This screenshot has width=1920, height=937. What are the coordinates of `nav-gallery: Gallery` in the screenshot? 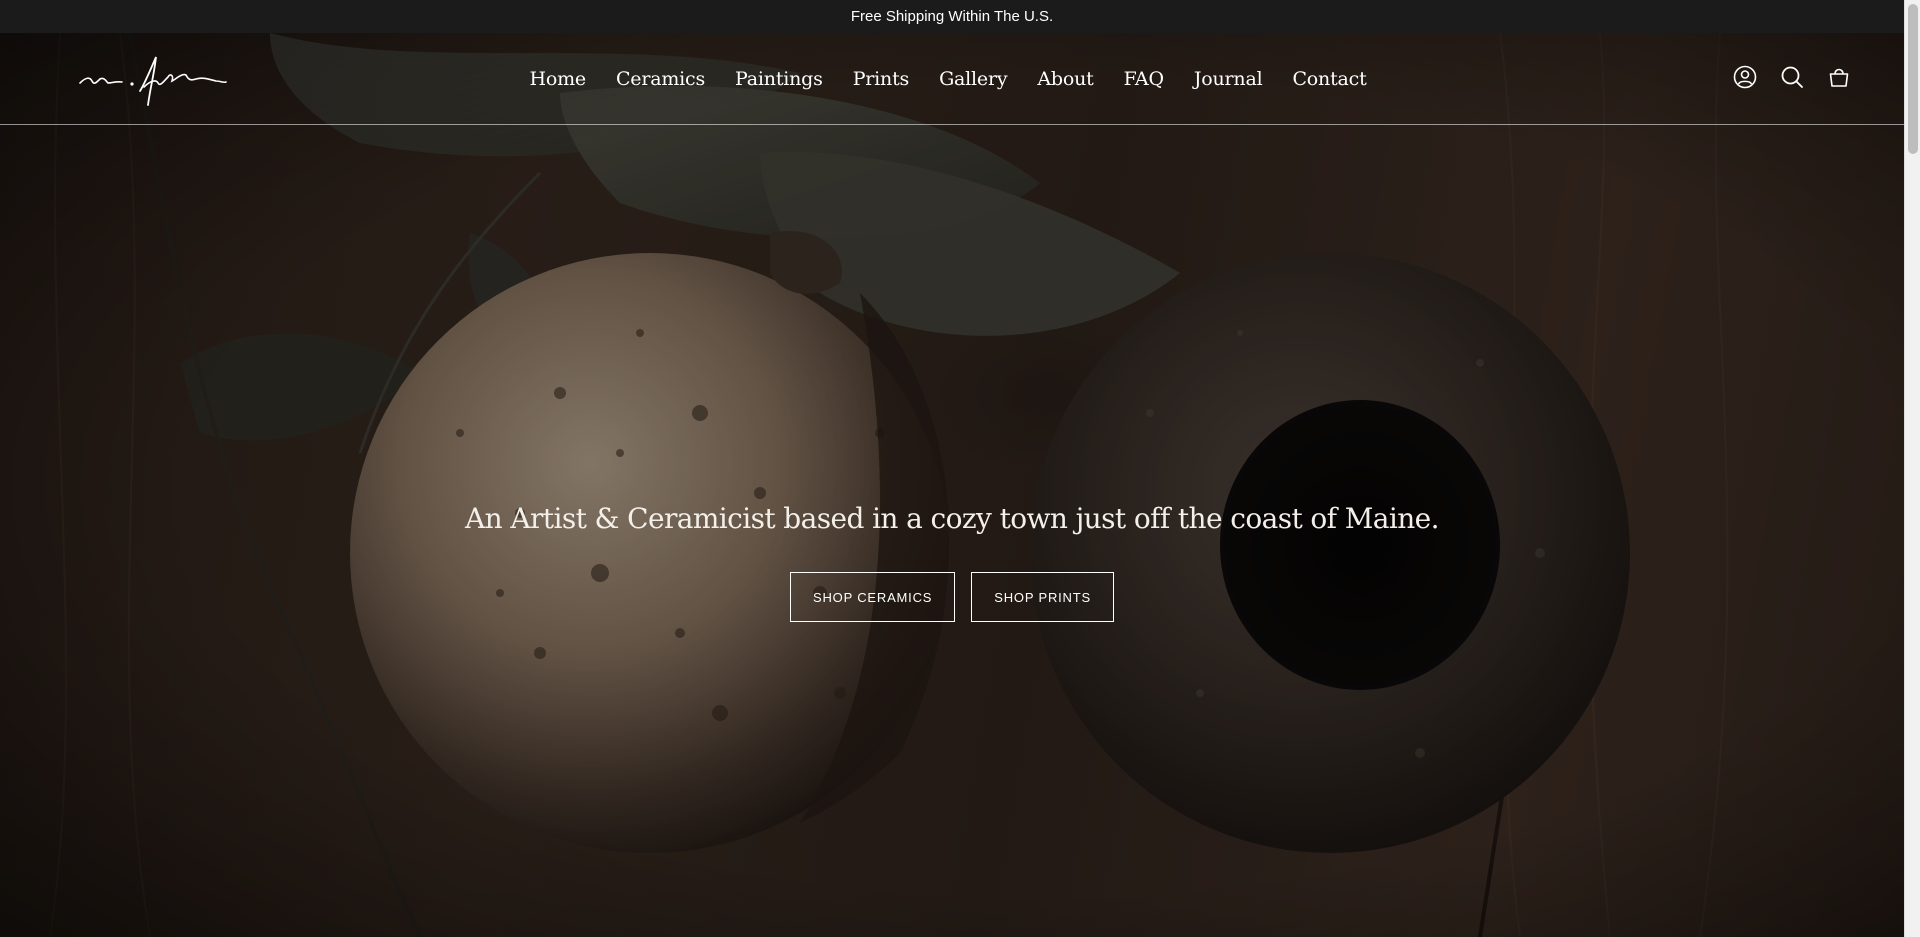 It's located at (973, 79).